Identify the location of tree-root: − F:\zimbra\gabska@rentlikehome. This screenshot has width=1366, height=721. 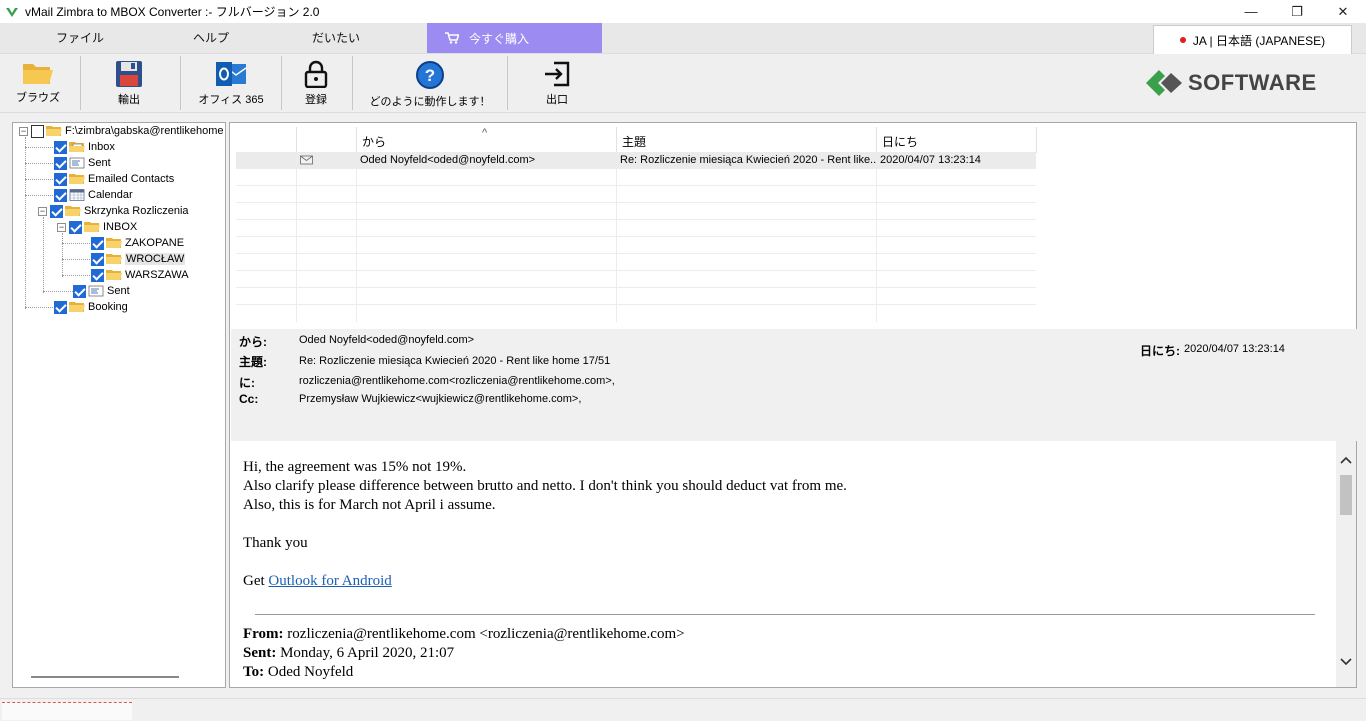
(121, 131).